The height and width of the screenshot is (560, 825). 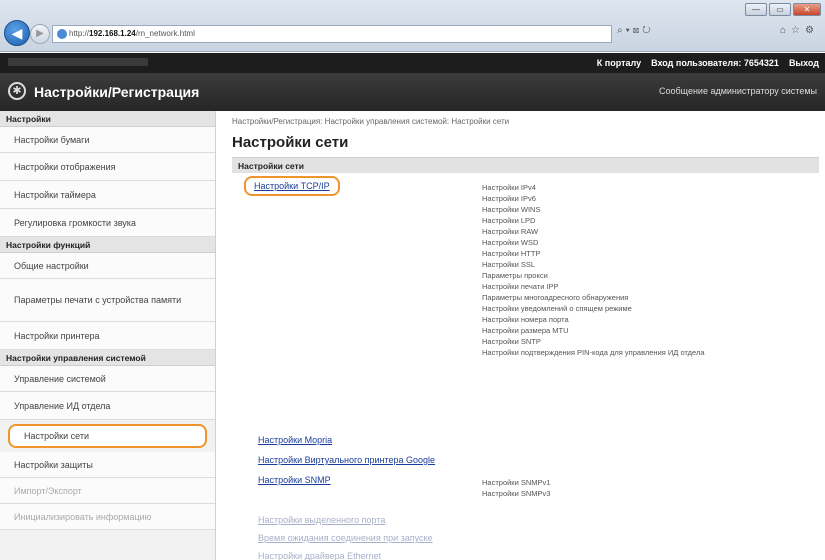 What do you see at coordinates (17, 91) in the screenshot?
I see `settings-gear-icon: ✱` at bounding box center [17, 91].